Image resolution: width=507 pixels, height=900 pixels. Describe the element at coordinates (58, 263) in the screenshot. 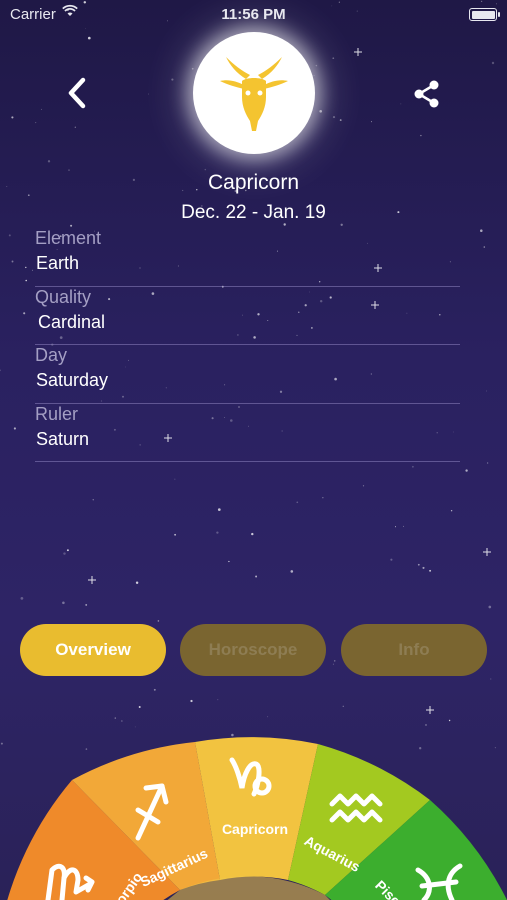

I see `property-value: Earth` at that location.